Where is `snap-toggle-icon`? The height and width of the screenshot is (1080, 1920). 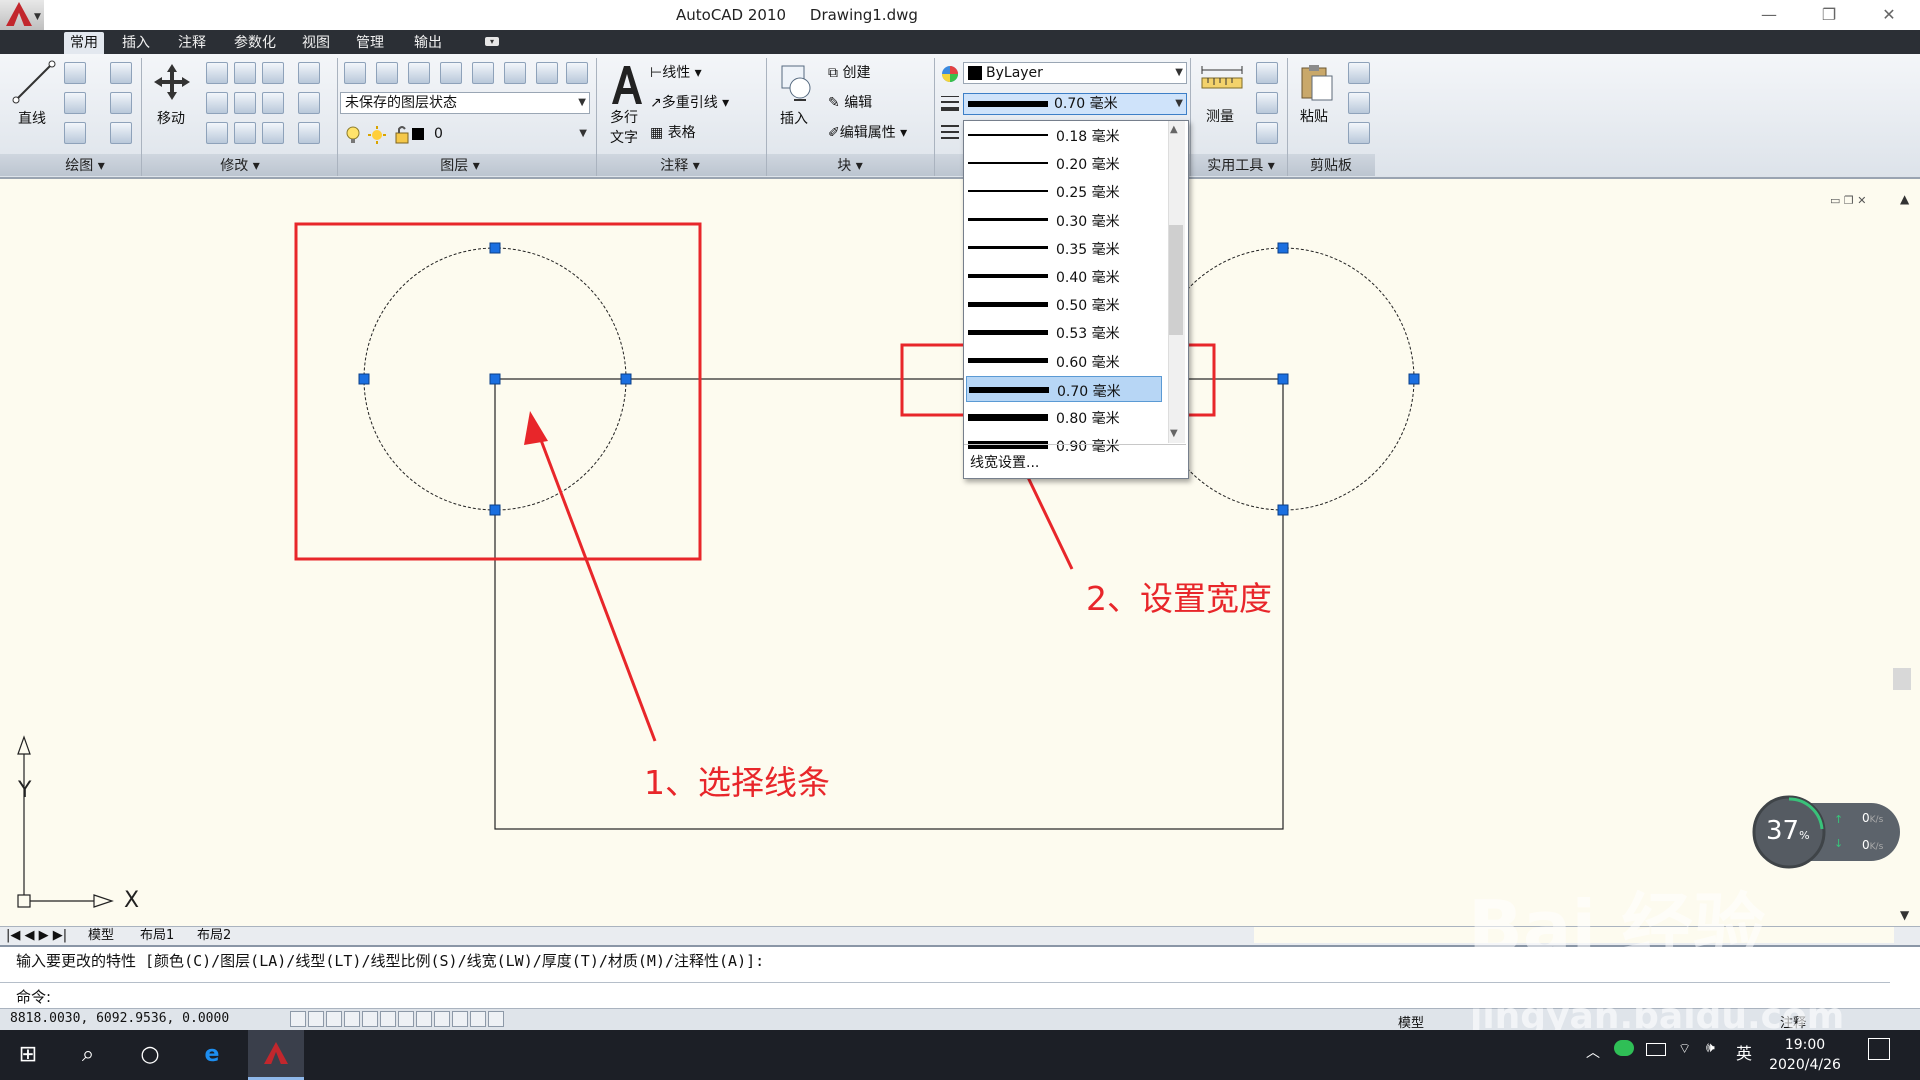 snap-toggle-icon is located at coordinates (298, 1019).